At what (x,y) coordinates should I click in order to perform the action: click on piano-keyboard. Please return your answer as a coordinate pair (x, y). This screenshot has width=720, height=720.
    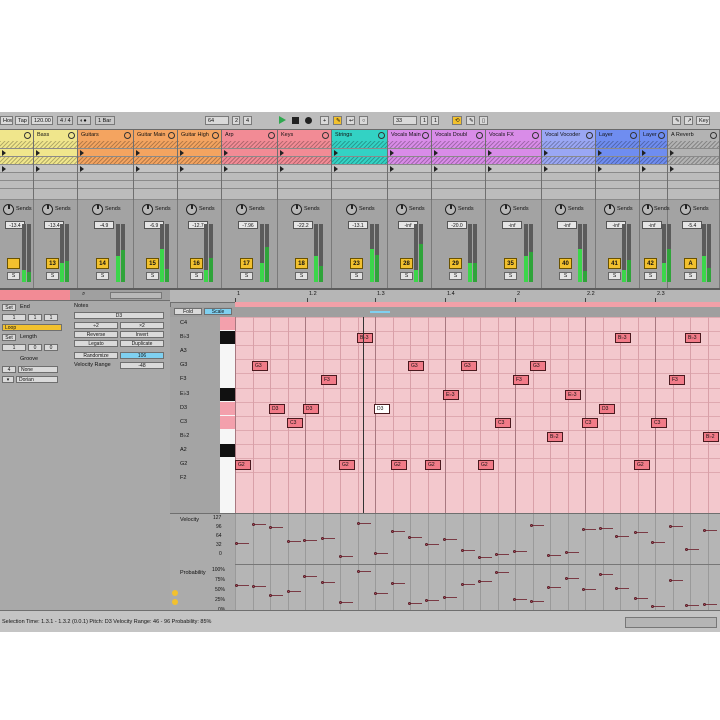
    Looking at the image, I should click on (227, 415).